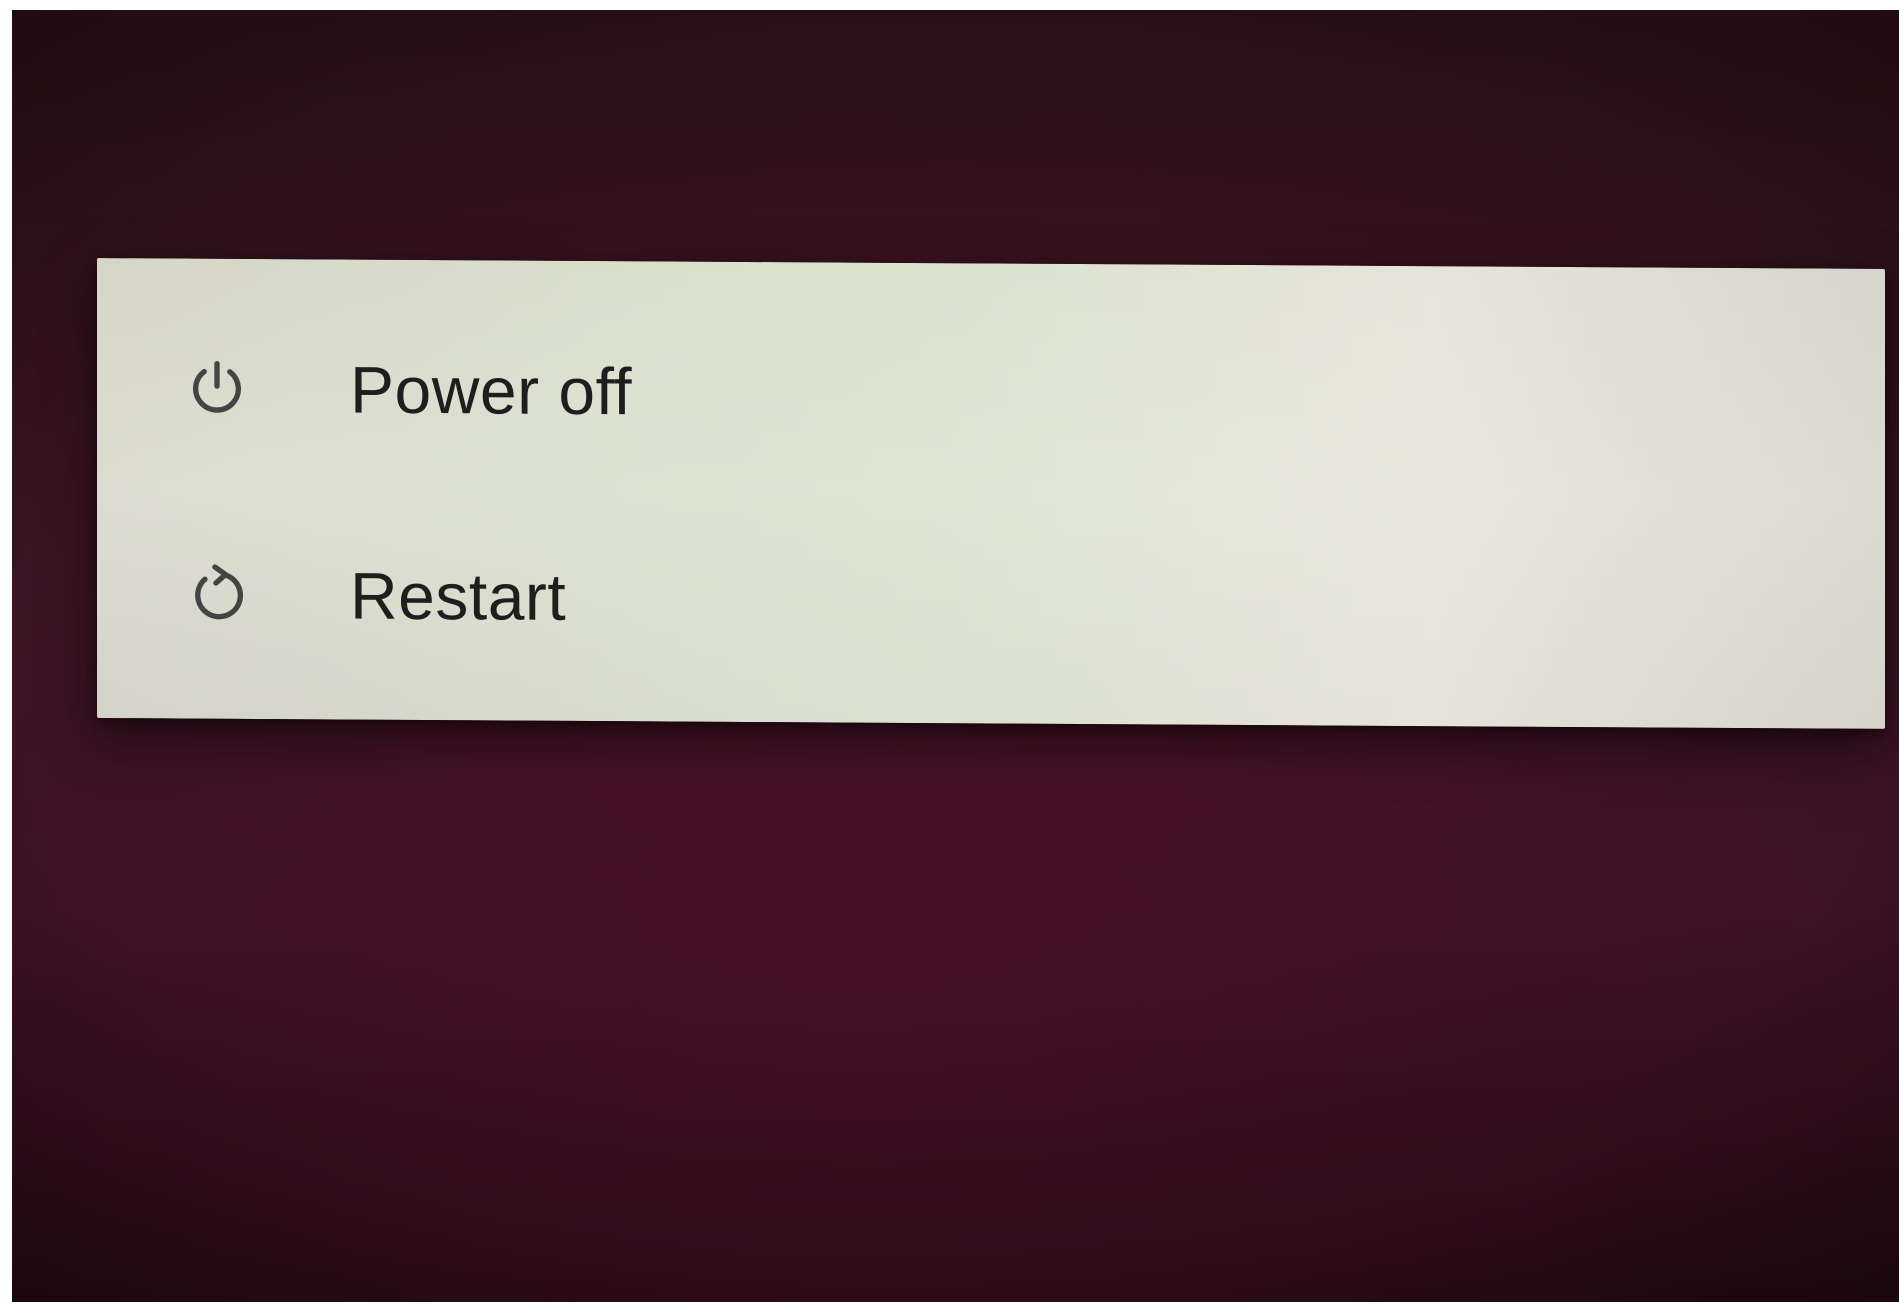 The image size is (1899, 1305). I want to click on restart-icon, so click(217, 595).